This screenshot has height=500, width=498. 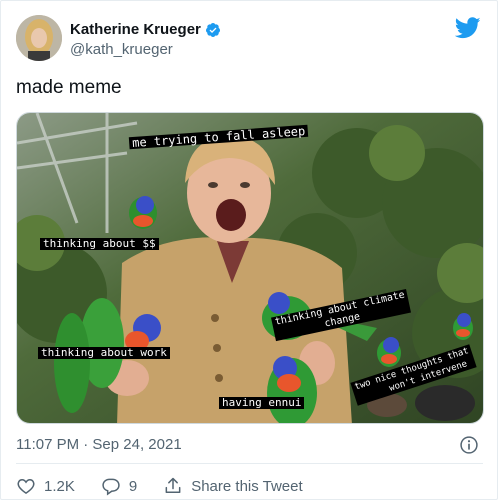 What do you see at coordinates (121, 49) in the screenshot?
I see `author-handle: @kath_krueger` at bounding box center [121, 49].